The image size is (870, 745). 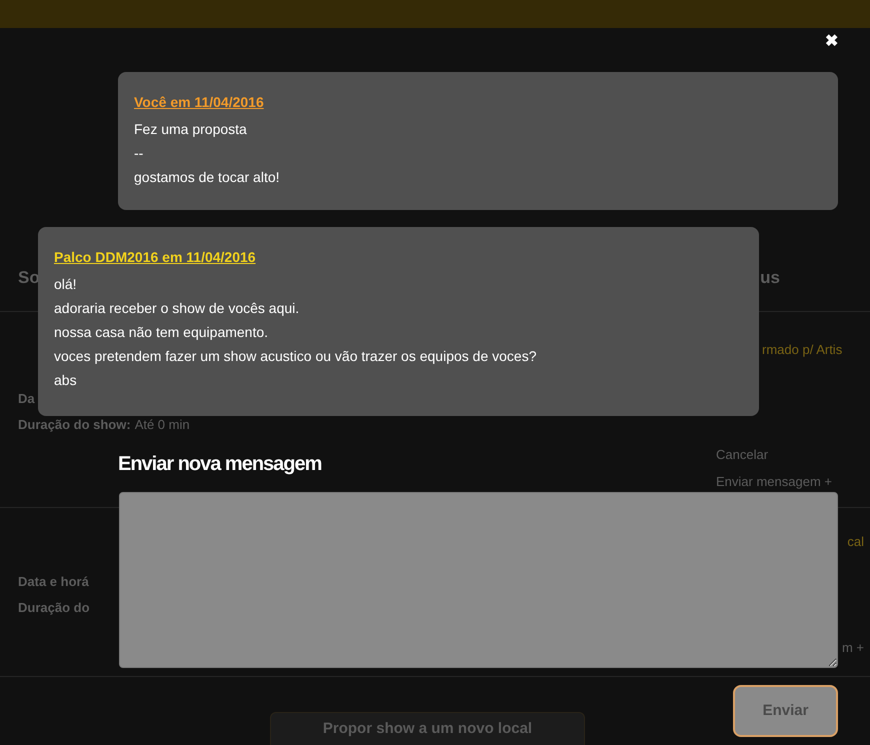 What do you see at coordinates (220, 464) in the screenshot?
I see `compose-heading: Enviar nova mensagem` at bounding box center [220, 464].